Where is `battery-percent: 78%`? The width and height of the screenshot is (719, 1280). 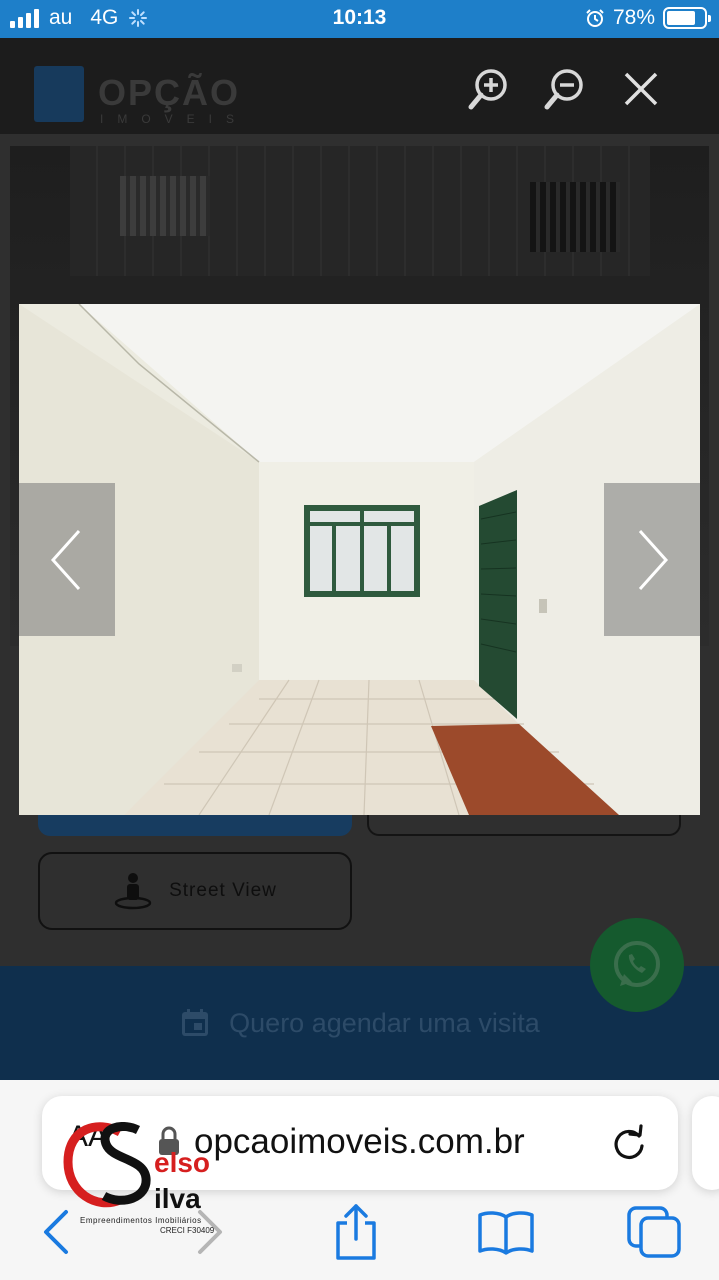 battery-percent: 78% is located at coordinates (633, 17).